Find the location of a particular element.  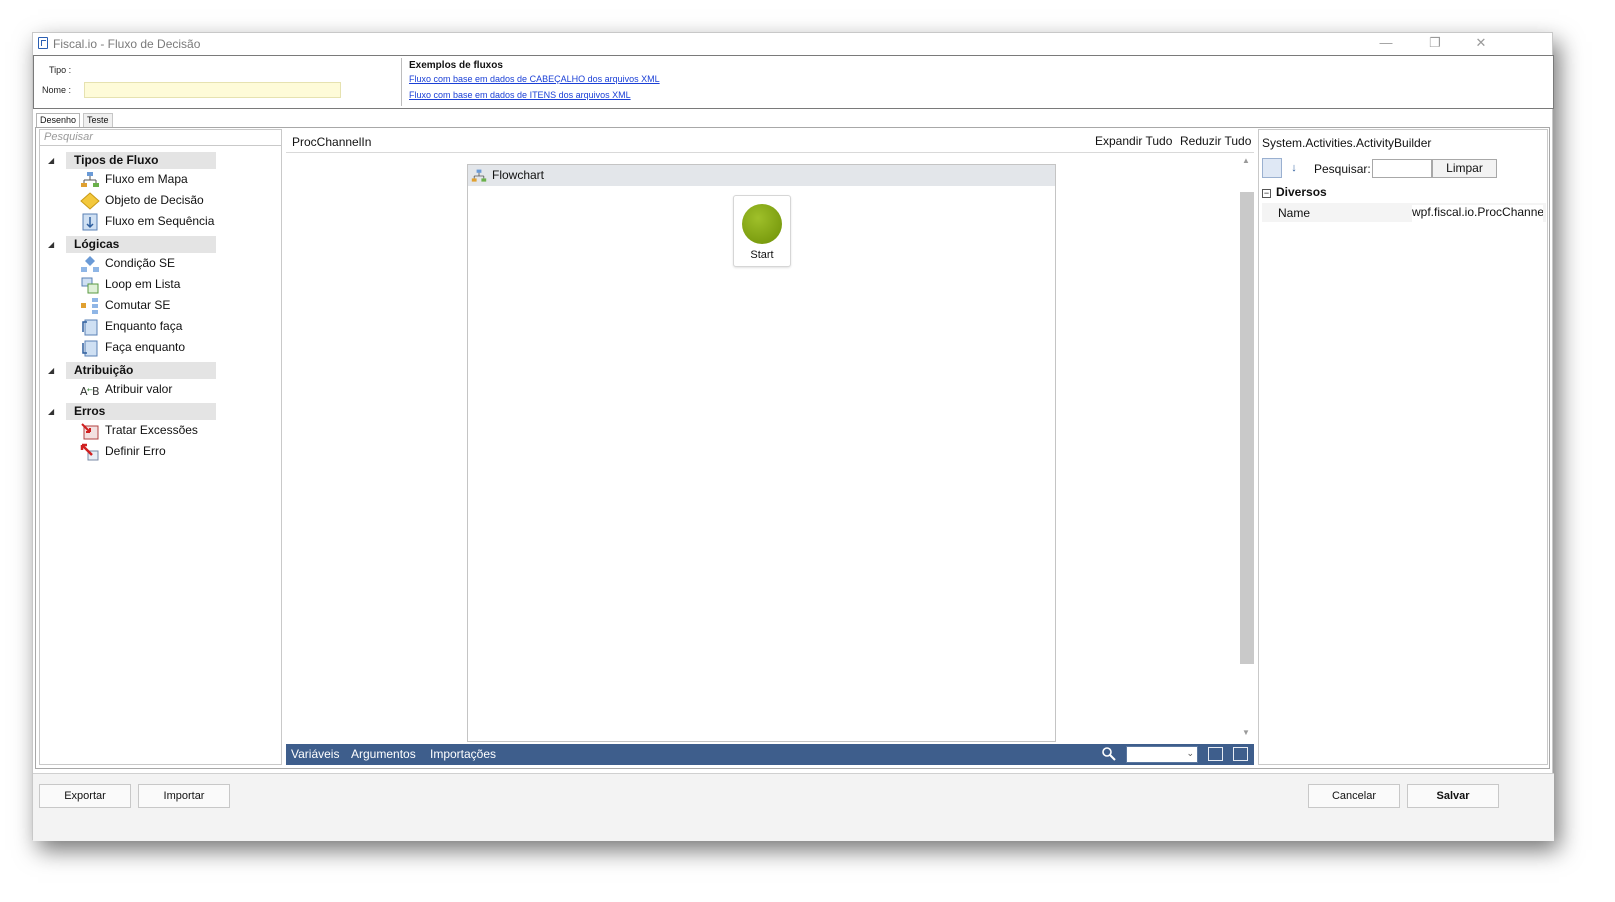

app-logo-icon is located at coordinates (43, 43).